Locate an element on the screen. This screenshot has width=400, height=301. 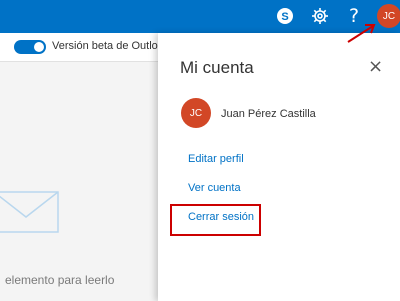
envelope-icon is located at coordinates (29, 212).